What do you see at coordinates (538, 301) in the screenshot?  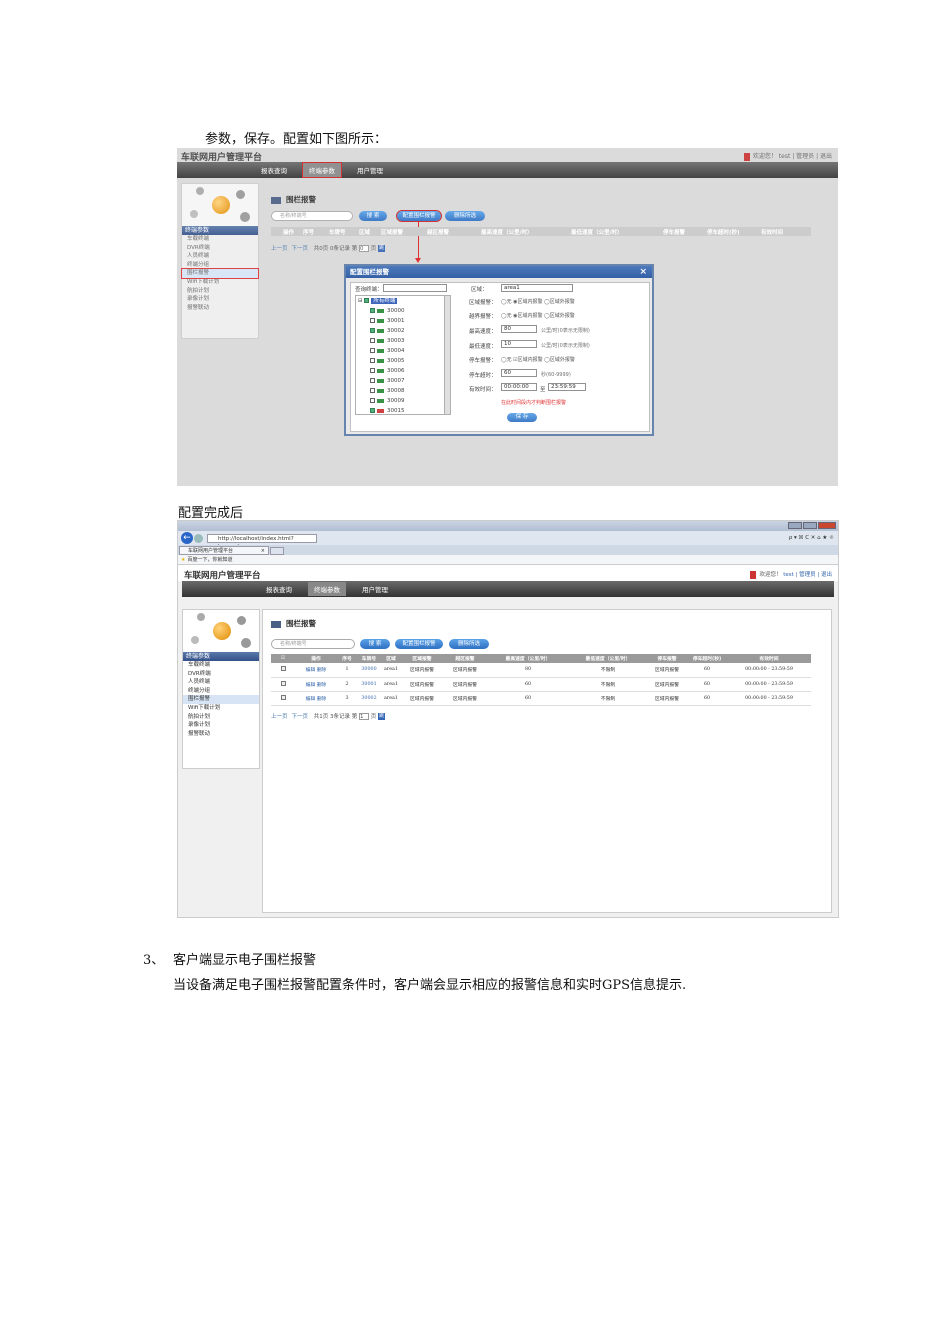 I see `area-alarm-radios: ◯无 ◉区域内报警 ◯区域外报警` at bounding box center [538, 301].